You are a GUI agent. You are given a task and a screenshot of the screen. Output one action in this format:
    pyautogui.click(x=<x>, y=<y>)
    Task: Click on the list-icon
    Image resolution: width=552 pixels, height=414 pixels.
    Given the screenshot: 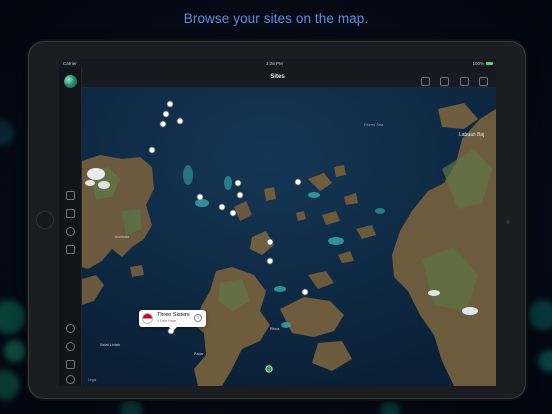 What is the action you would take?
    pyautogui.click(x=445, y=81)
    